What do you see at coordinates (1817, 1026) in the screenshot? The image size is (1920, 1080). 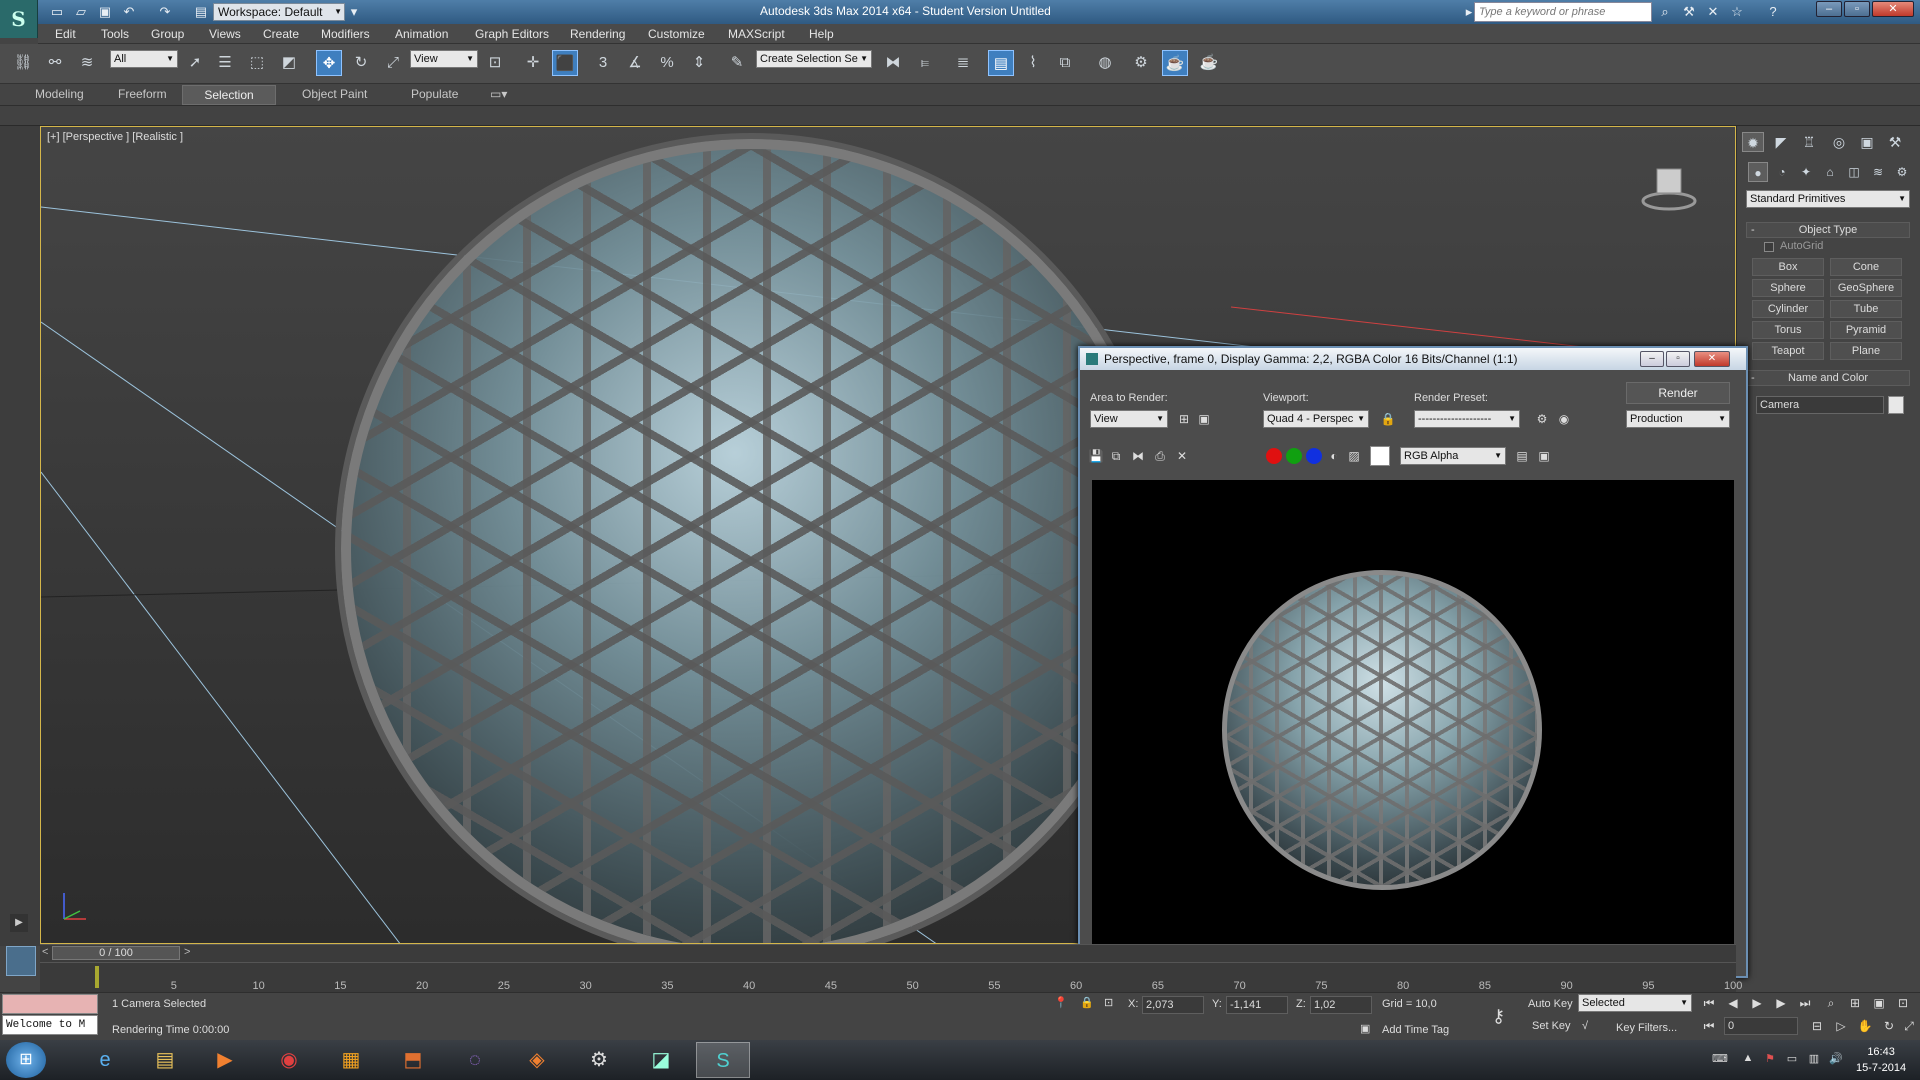 I see `time-configuration-icon: ⊟` at bounding box center [1817, 1026].